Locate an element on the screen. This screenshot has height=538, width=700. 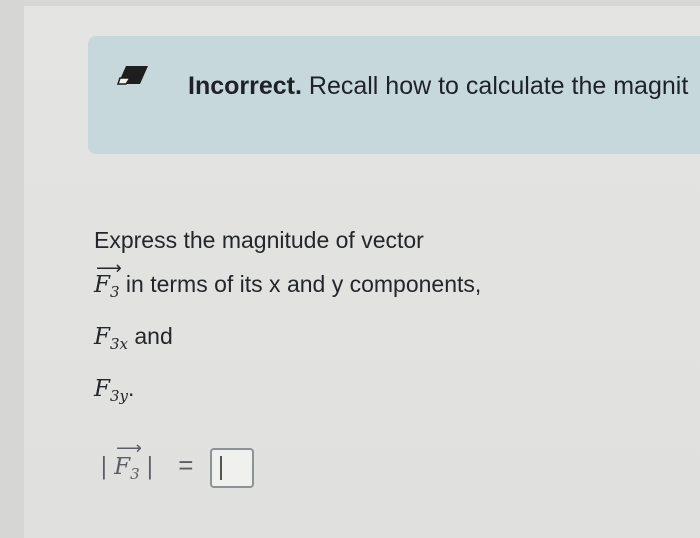
answer-input is located at coordinates (231, 468).